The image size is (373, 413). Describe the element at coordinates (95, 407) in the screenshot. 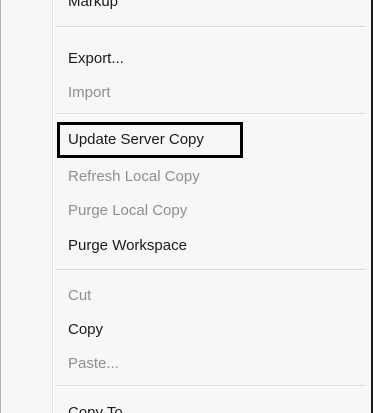

I see `menu-item-copy-to: Copy To` at that location.